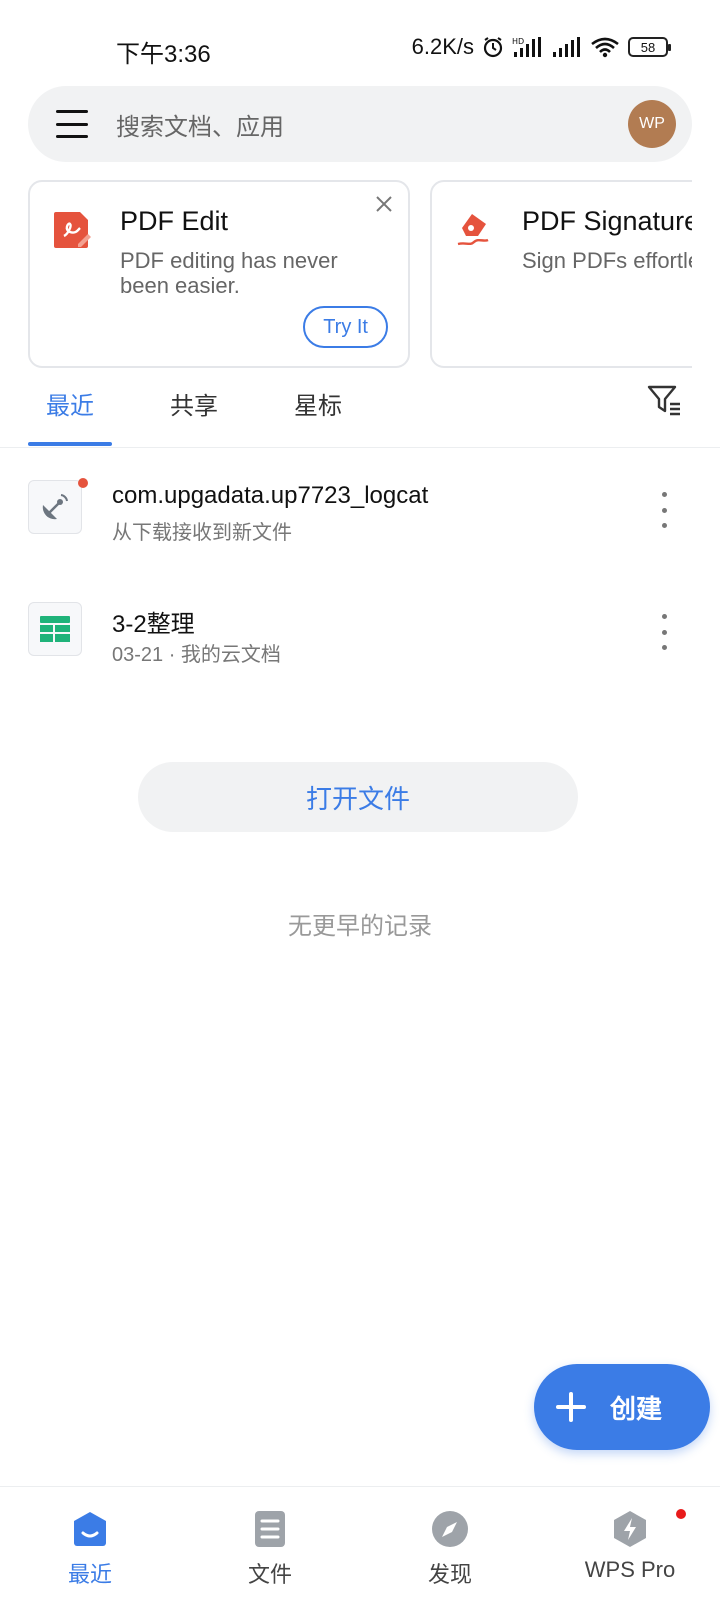 This screenshot has height=1600, width=720. What do you see at coordinates (605, 47) in the screenshot?
I see `wifi-icon` at bounding box center [605, 47].